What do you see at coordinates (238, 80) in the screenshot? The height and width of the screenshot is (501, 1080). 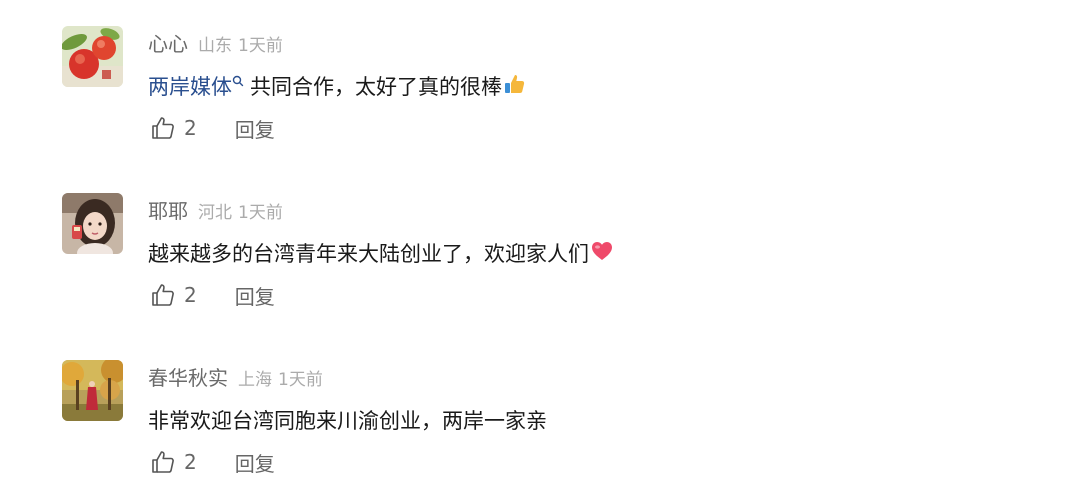 I see `search-icon` at bounding box center [238, 80].